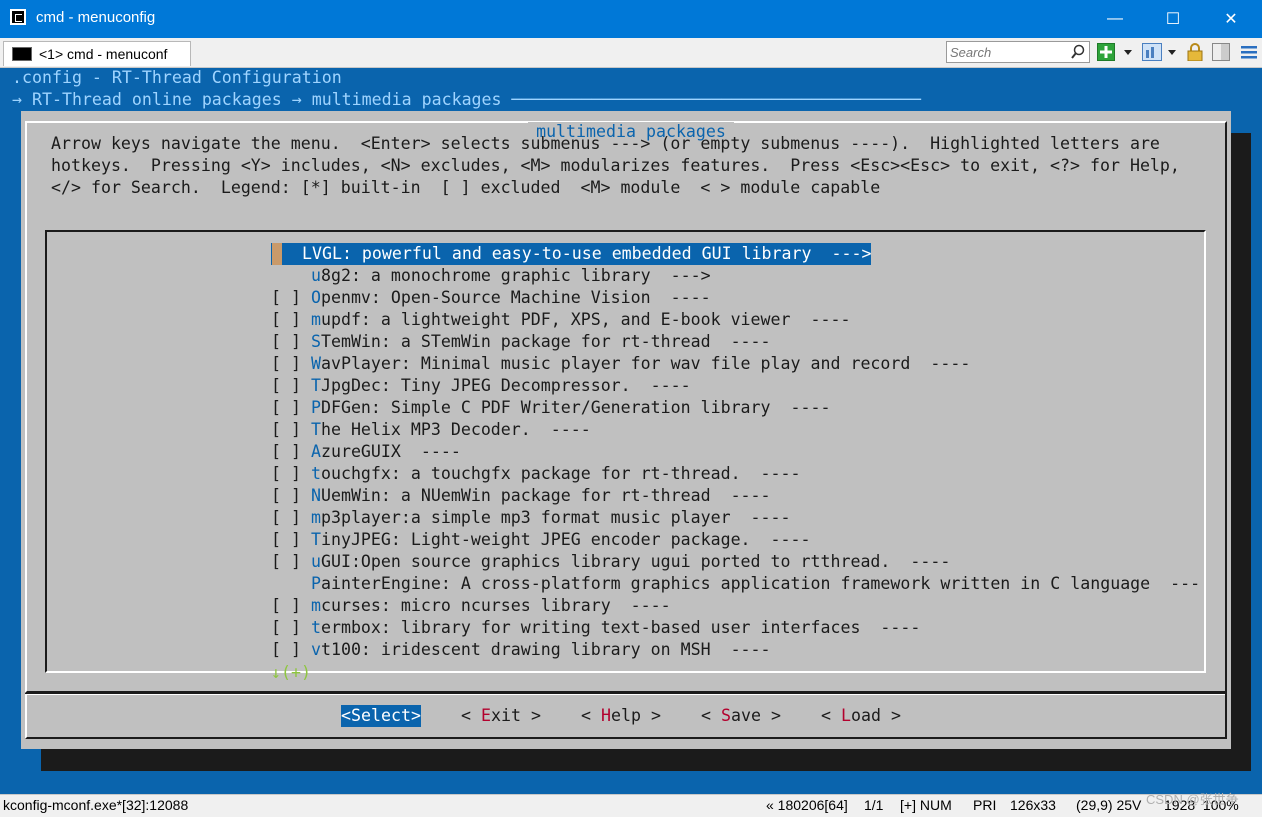  What do you see at coordinates (315, 363) in the screenshot?
I see `menu-item-hotkey: W` at bounding box center [315, 363].